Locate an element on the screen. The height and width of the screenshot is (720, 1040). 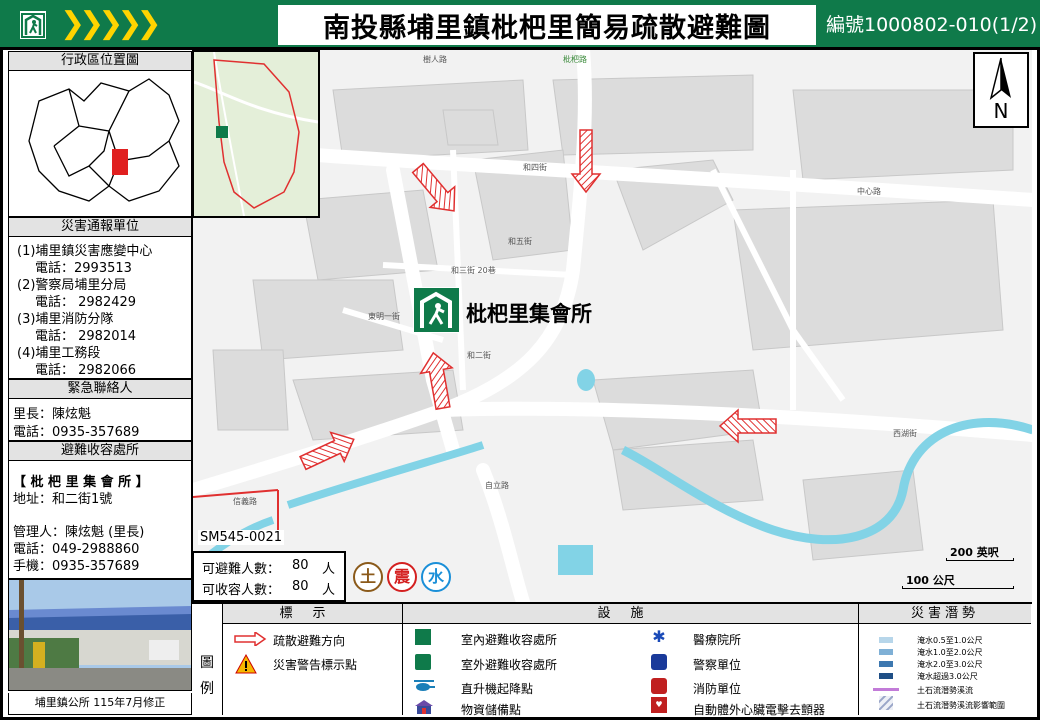
legend-side-label: 圖 例 is located at coordinates (207, 659).